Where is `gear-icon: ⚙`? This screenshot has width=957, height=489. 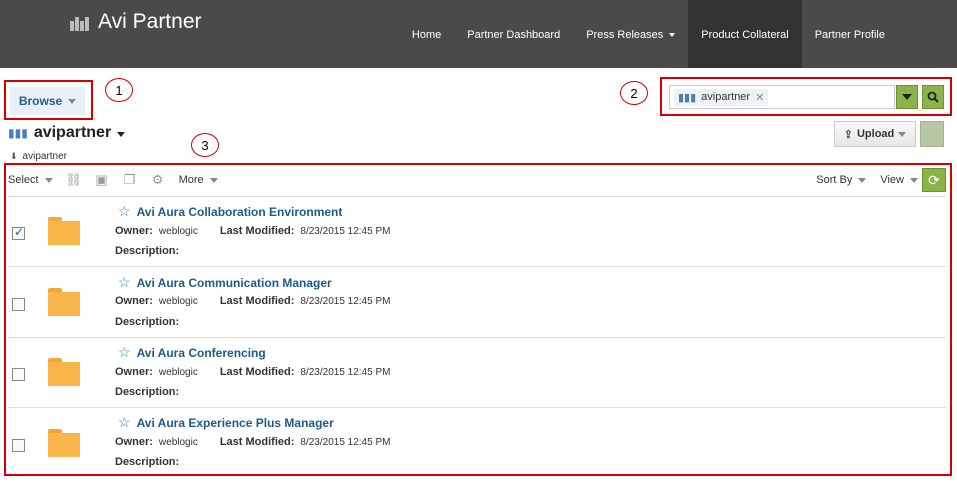
gear-icon: ⚙ is located at coordinates (157, 179).